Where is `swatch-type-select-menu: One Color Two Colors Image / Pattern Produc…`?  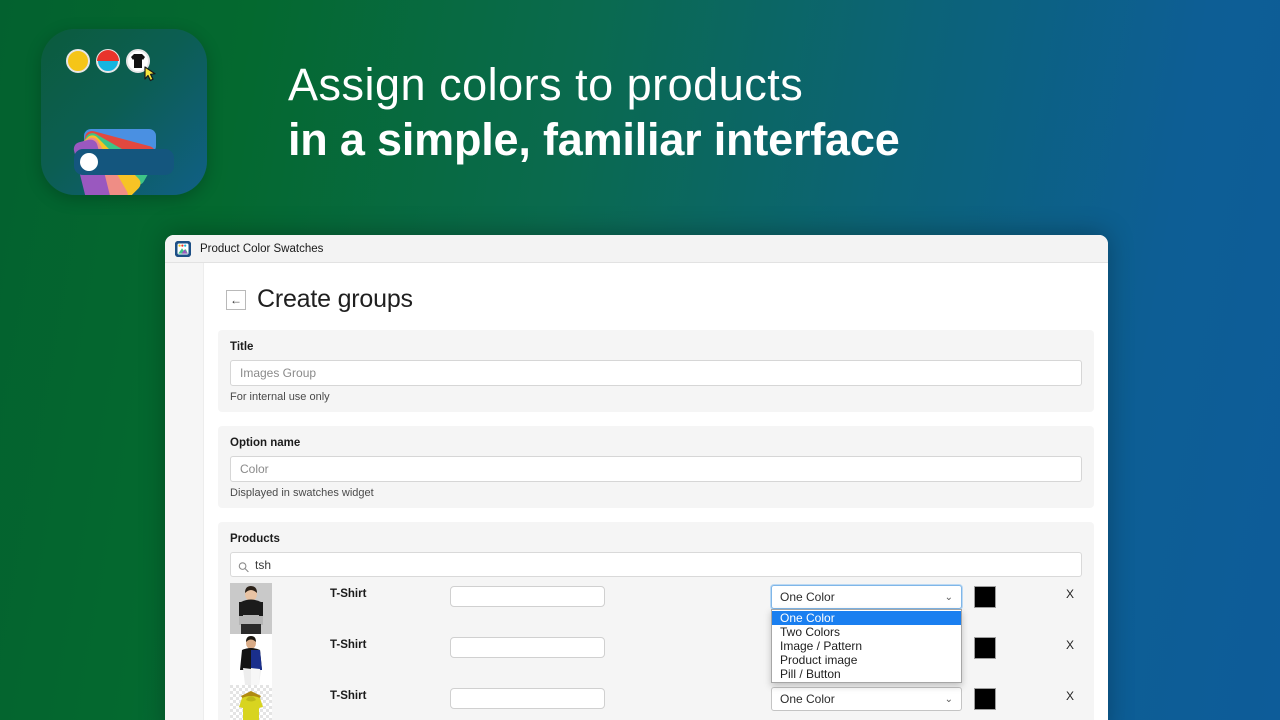
swatch-type-select-menu: One Color Two Colors Image / Pattern Produc… is located at coordinates (866, 646).